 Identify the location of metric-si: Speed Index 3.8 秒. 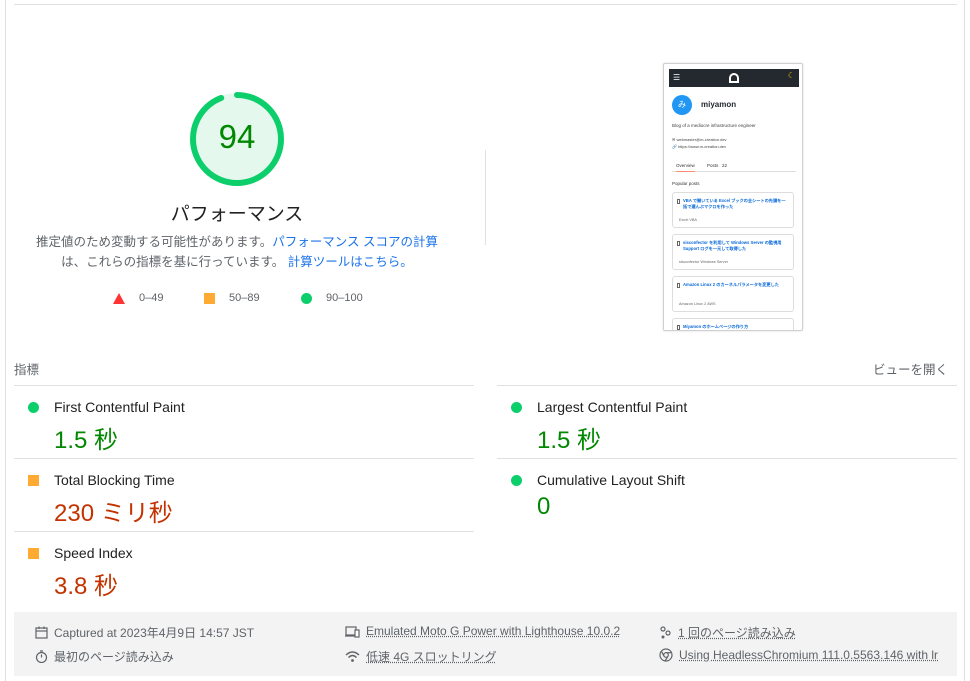
(244, 568).